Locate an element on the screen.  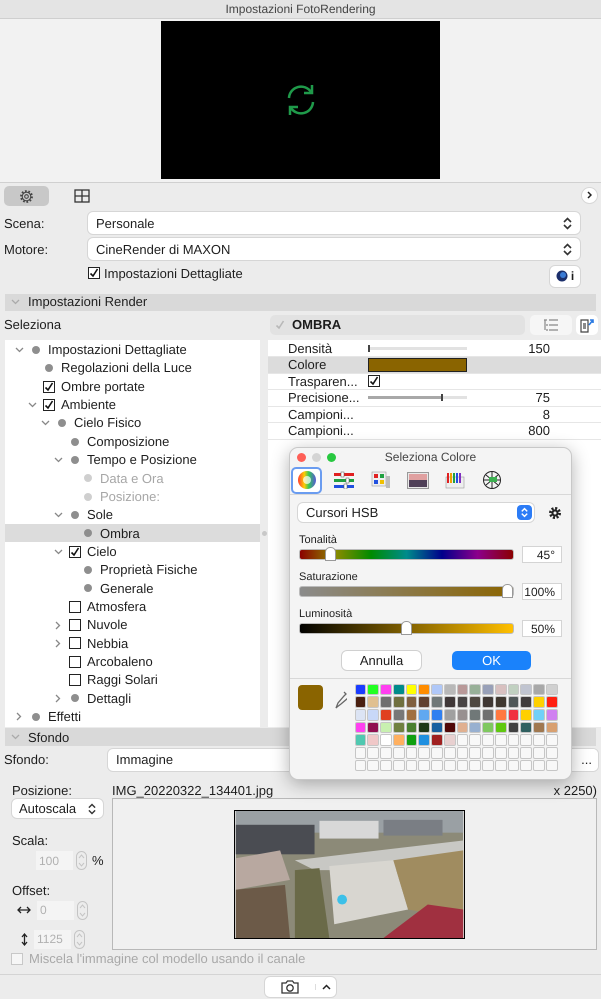
property-row: Colore is located at coordinates (434, 365).